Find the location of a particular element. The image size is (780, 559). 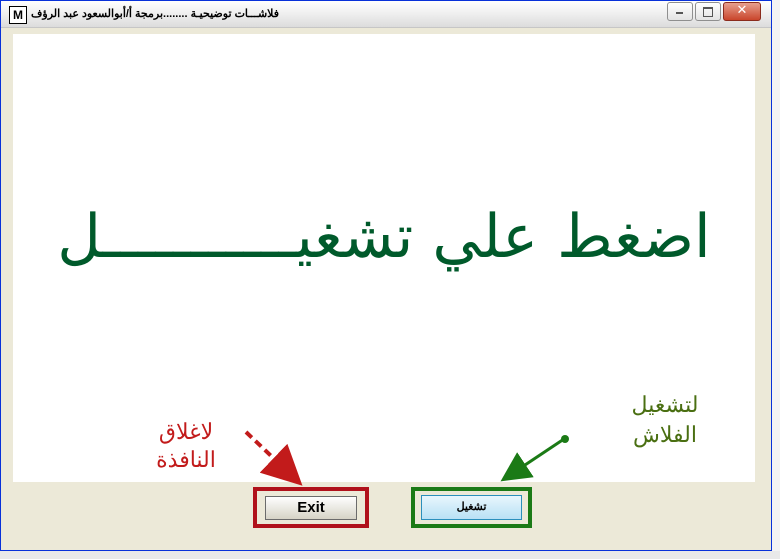

run-annotation-line2: الفلاش is located at coordinates (665, 435).